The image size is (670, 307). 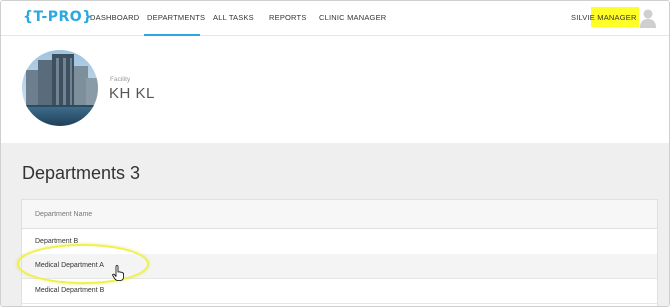 What do you see at coordinates (63, 214) in the screenshot?
I see `column-header-department-name: Department Name` at bounding box center [63, 214].